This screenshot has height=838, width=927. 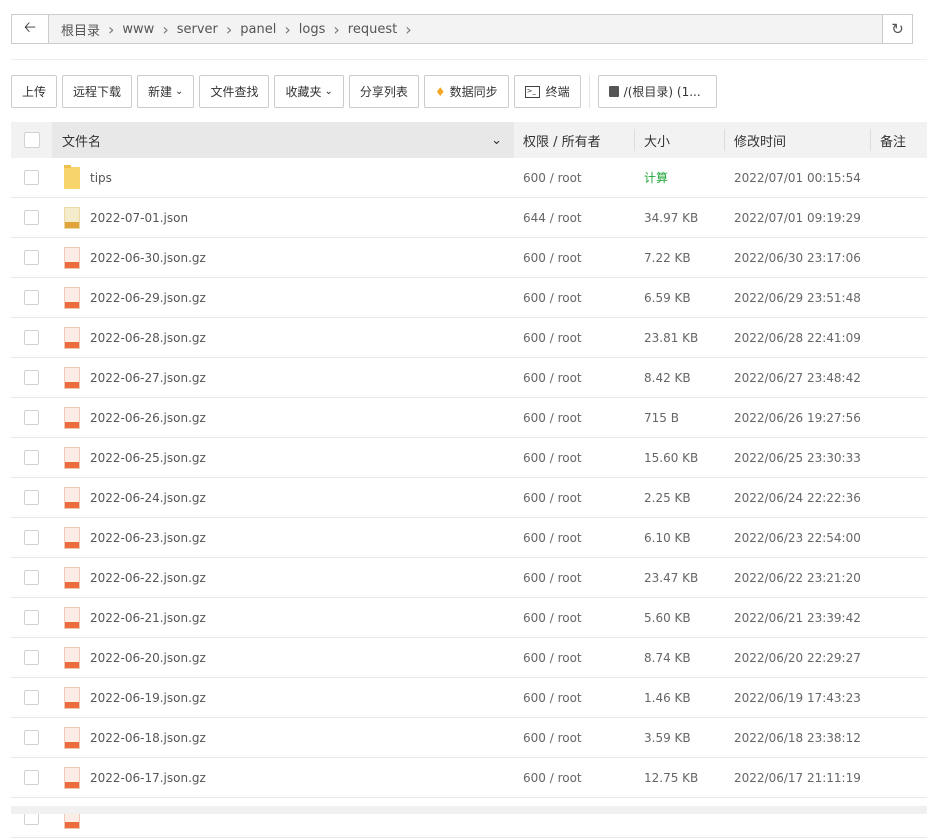 I want to click on file-search-button: 文件查找, so click(x=234, y=91).